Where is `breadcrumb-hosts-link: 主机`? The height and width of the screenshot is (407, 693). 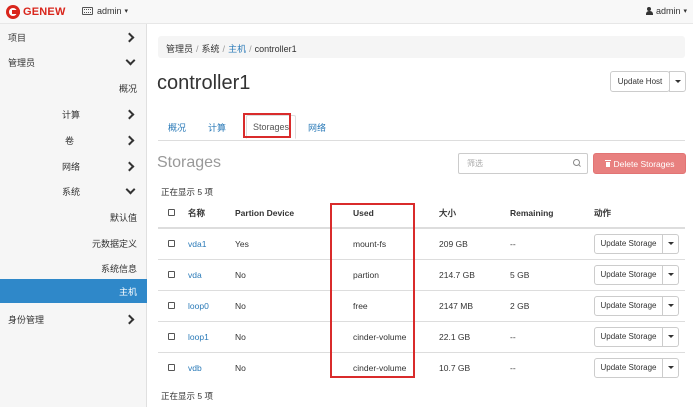
breadcrumb-hosts-link: 主机 is located at coordinates (237, 49).